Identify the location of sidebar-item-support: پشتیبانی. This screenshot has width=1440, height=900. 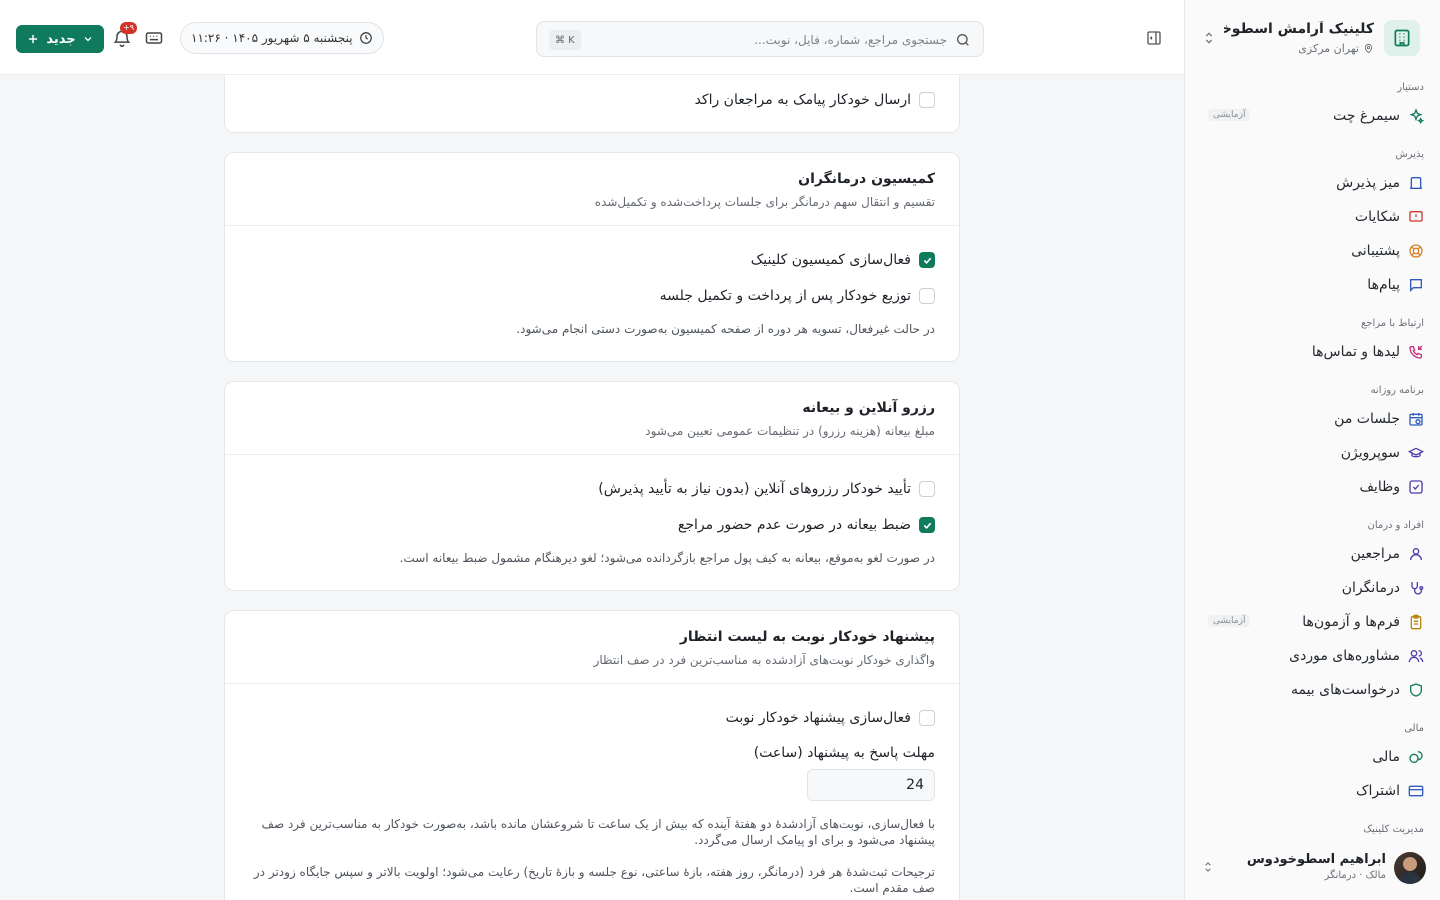
(1312, 251).